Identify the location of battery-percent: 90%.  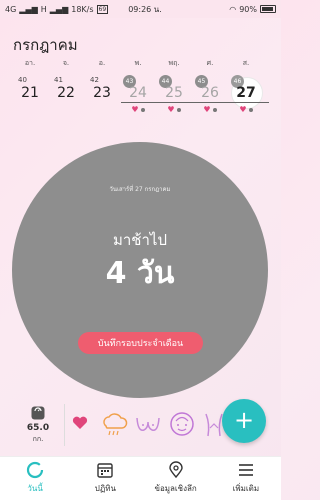
(248, 9).